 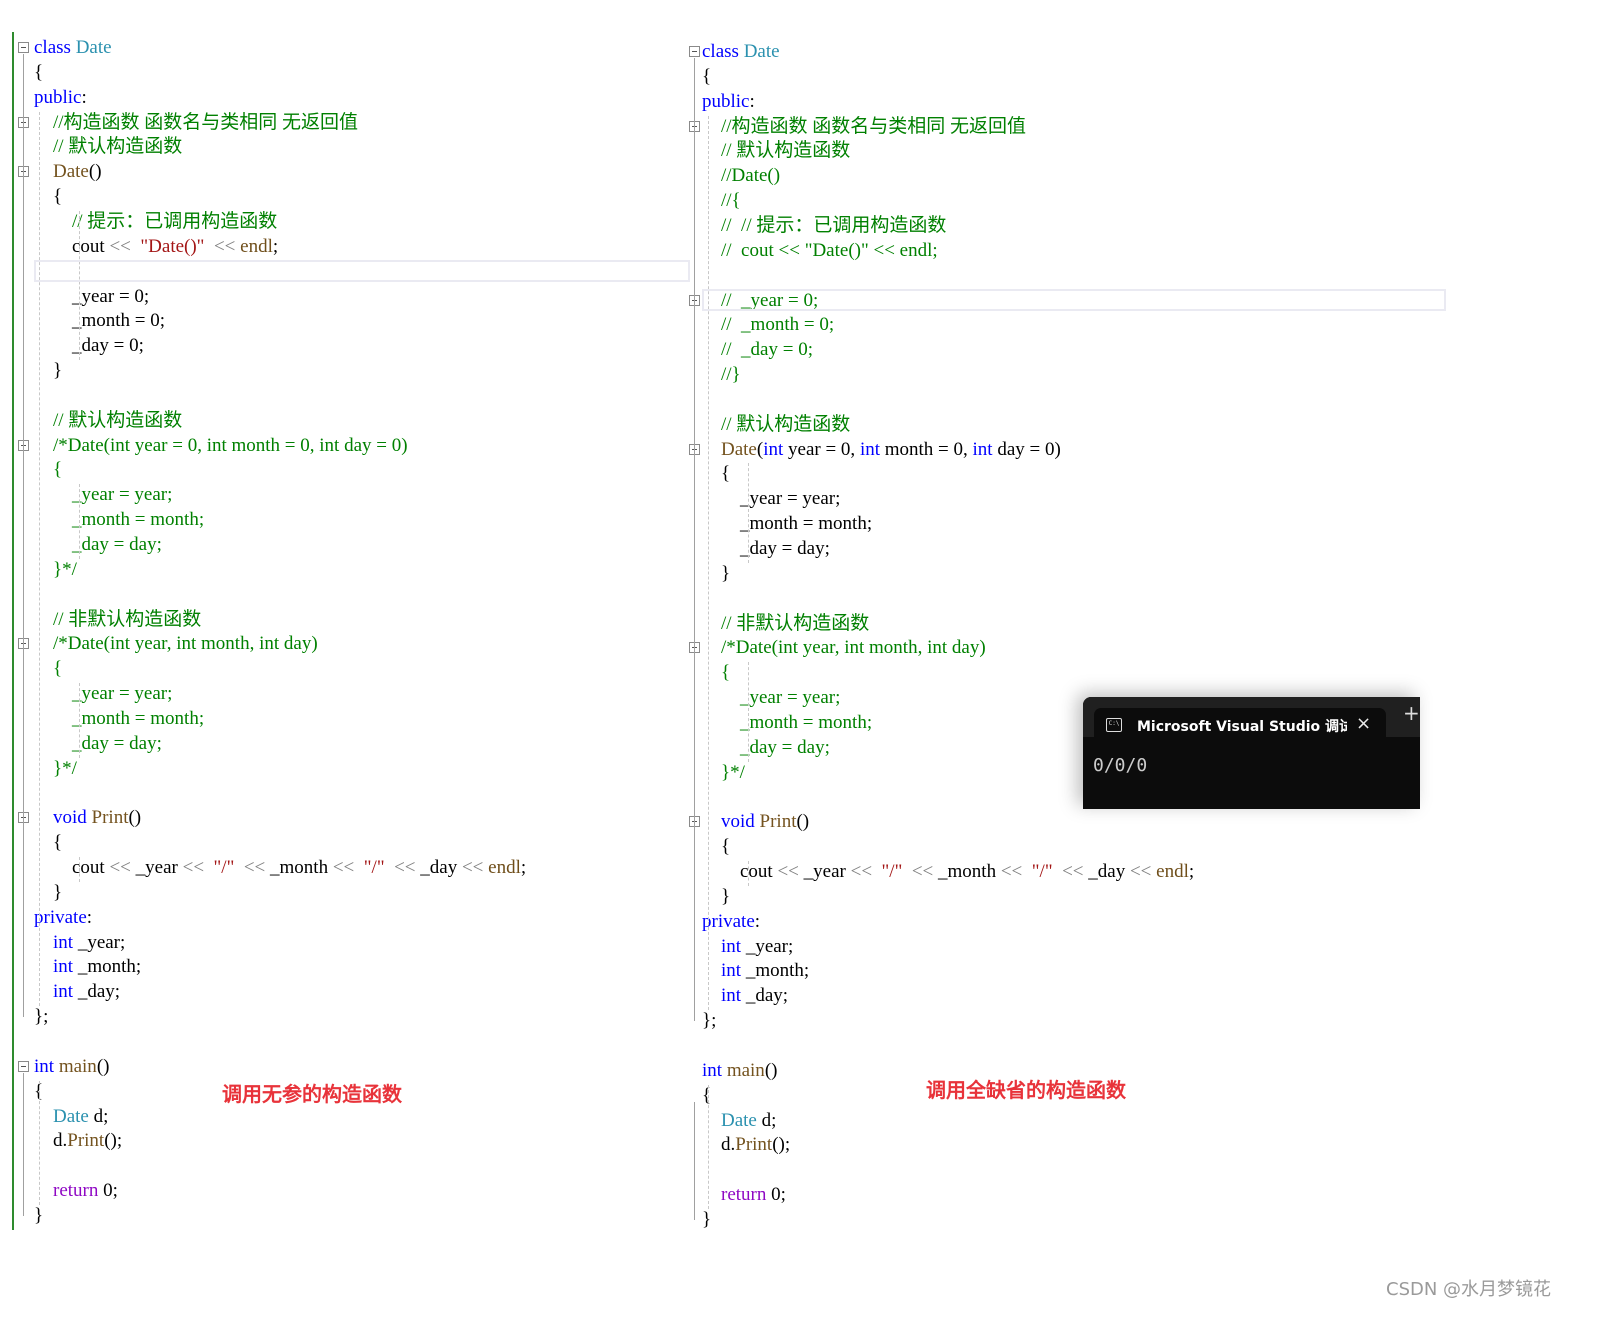 What do you see at coordinates (1411, 713) in the screenshot?
I see `new-tab-button: +` at bounding box center [1411, 713].